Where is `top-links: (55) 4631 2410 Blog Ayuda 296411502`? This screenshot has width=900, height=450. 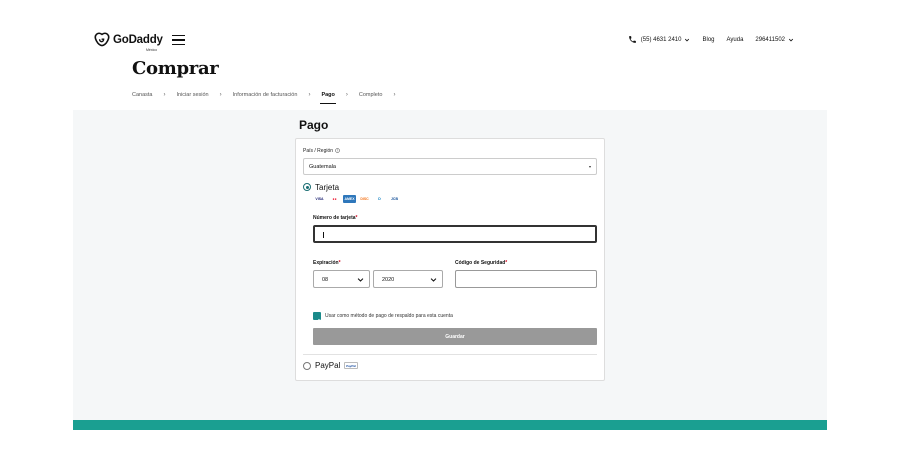 top-links: (55) 4631 2410 Blog Ayuda 296411502 is located at coordinates (705, 39).